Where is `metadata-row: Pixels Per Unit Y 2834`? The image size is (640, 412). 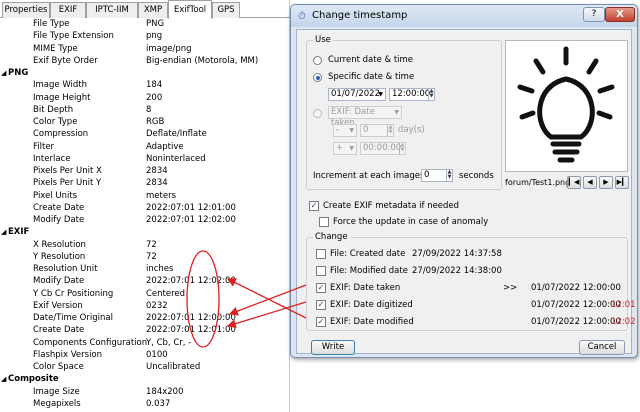
metadata-row: Pixels Per Unit Y 2834 is located at coordinates (145, 183).